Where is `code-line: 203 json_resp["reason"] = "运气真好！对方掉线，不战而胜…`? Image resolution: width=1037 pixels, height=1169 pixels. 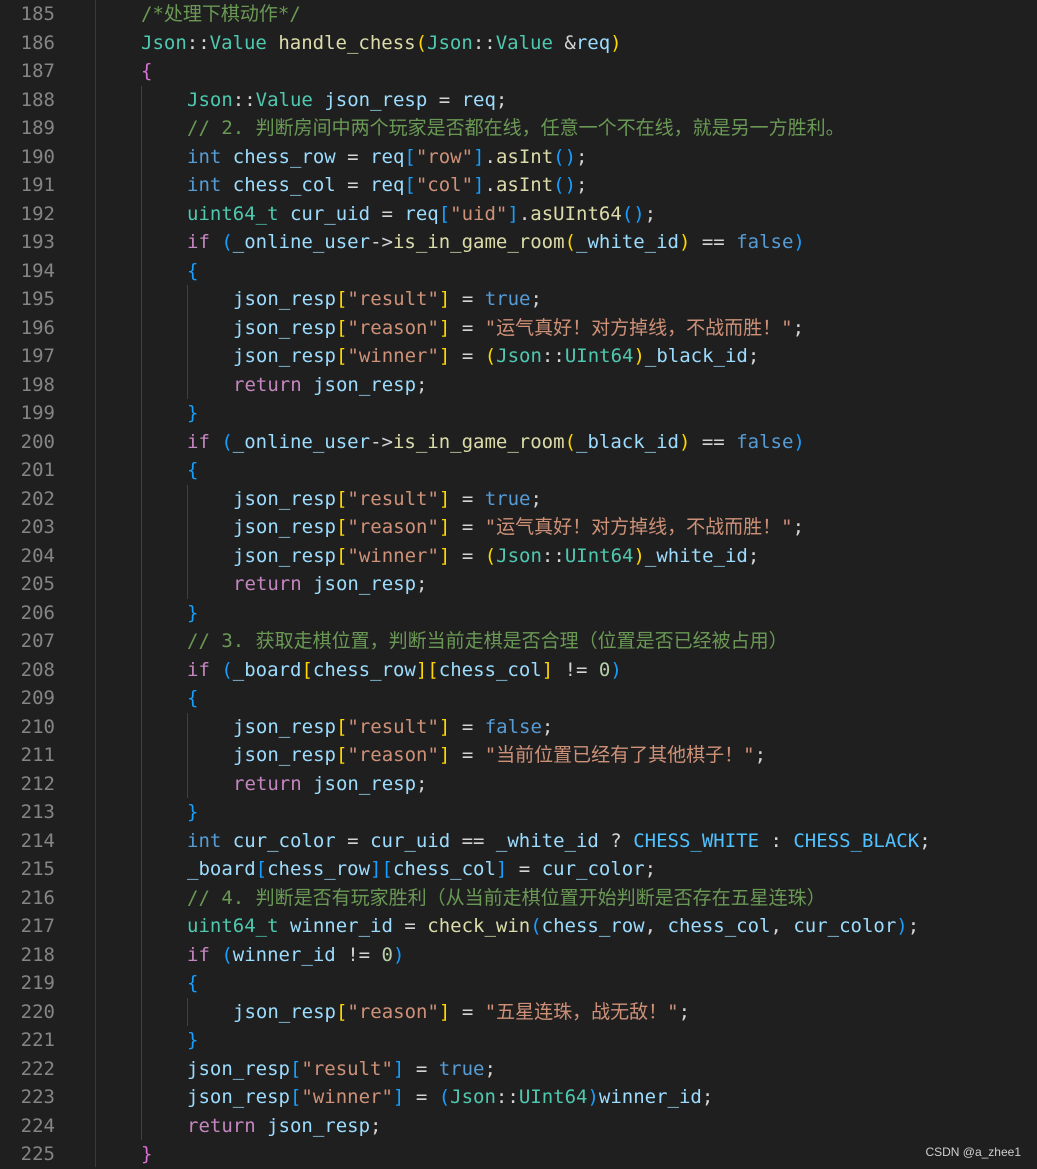
code-line: 203 json_resp["reason"] = "运气真好！对方掉线，不战而胜… is located at coordinates (518, 527).